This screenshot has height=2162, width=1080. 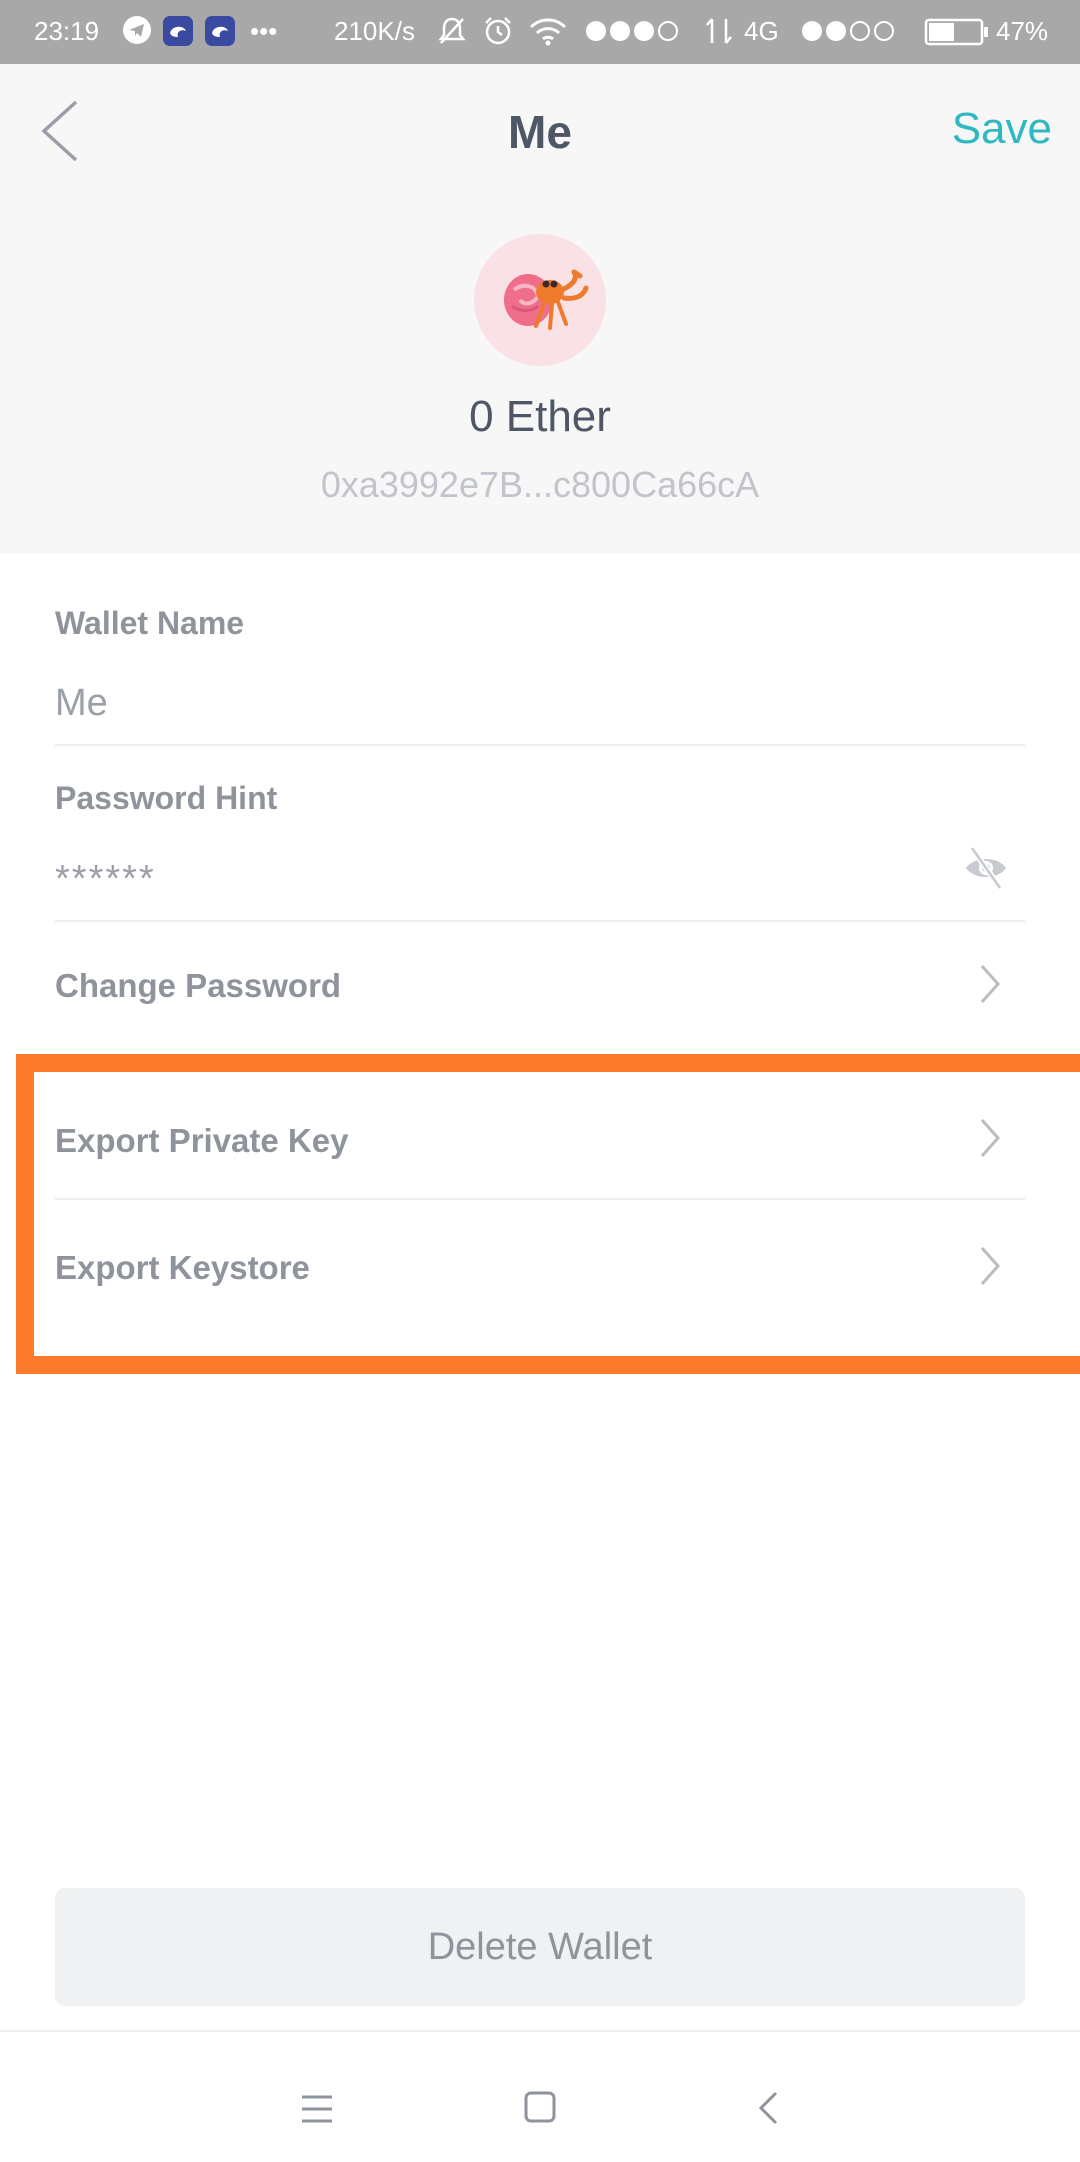 I want to click on battery-percent: 47%, so click(x=1022, y=31).